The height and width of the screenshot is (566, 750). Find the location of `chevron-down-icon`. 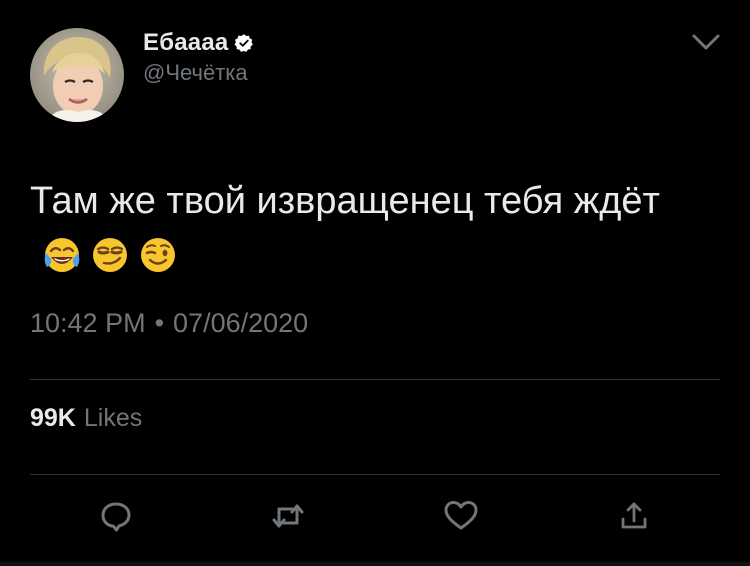

chevron-down-icon is located at coordinates (706, 42).